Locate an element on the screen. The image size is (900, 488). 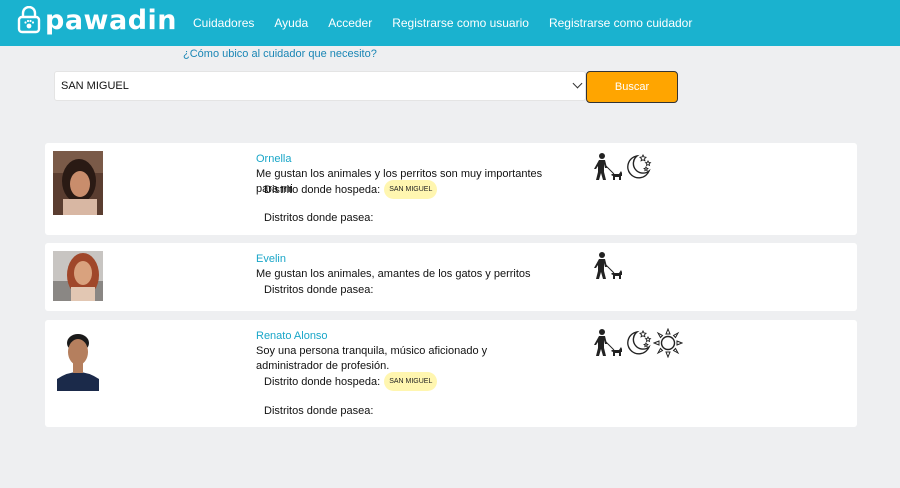
nav-cuidadores: Cuidadores is located at coordinates (223, 23).